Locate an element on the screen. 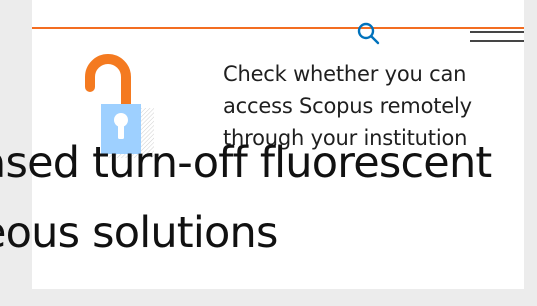 Image resolution: width=537 pixels, height=306 pixels. menu-bar-top is located at coordinates (497, 32).